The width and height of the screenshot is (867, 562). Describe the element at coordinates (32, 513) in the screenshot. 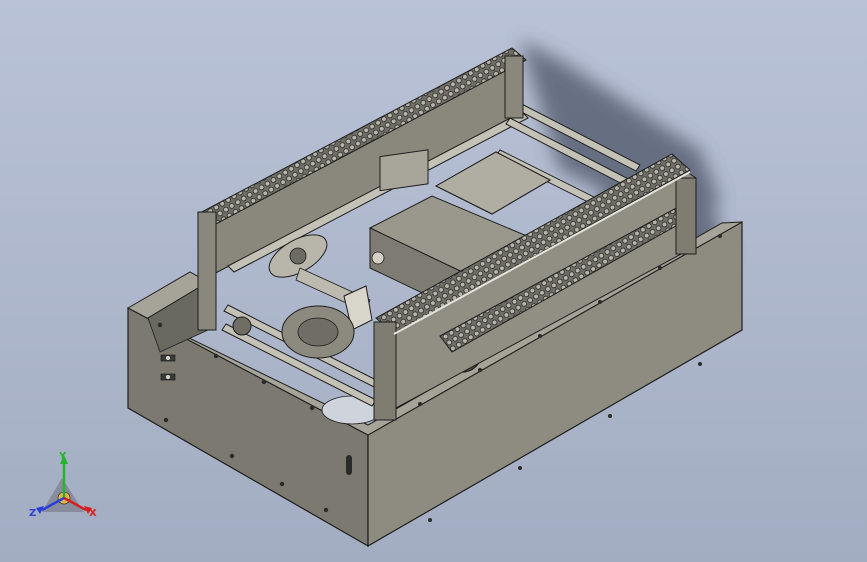

I see `z-axis-label: Z` at that location.